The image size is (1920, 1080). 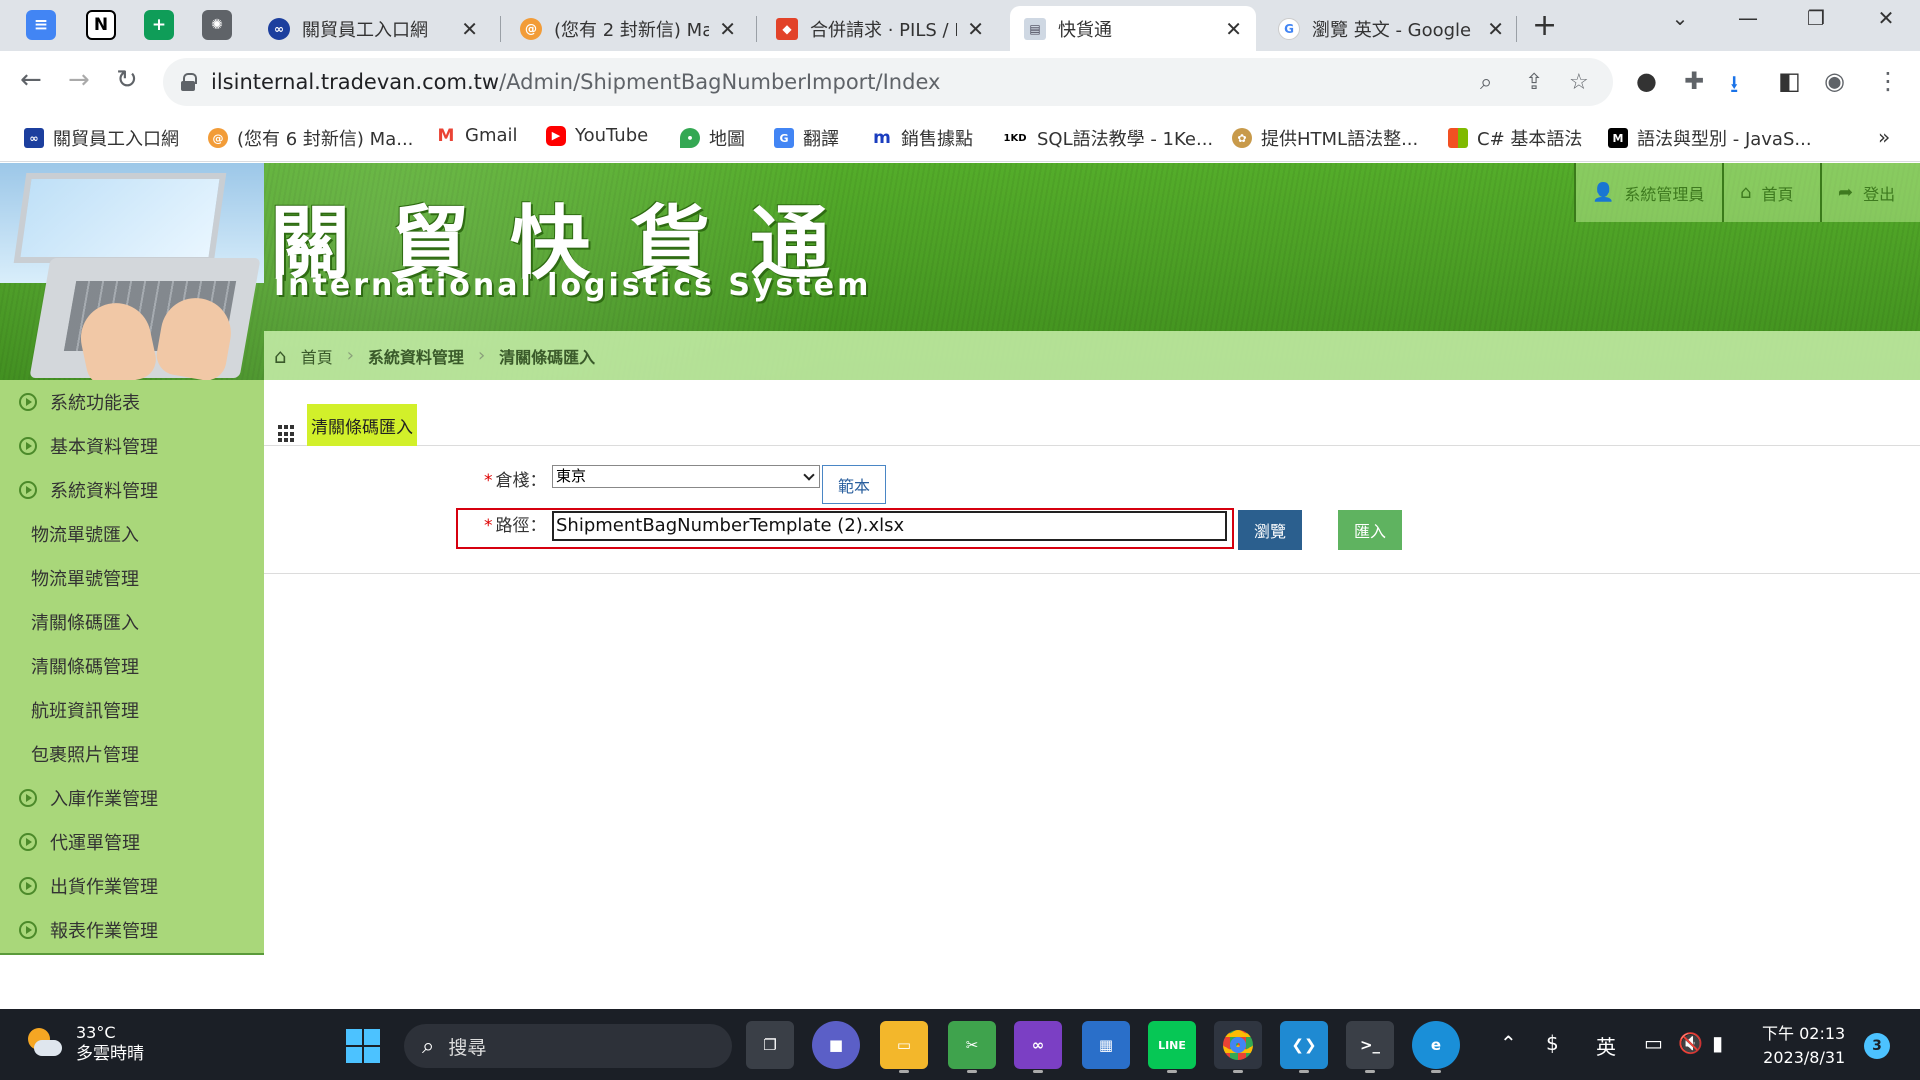 What do you see at coordinates (132, 622) in the screenshot?
I see `sidebar-item-clearance-import: 清關條碼匯入` at bounding box center [132, 622].